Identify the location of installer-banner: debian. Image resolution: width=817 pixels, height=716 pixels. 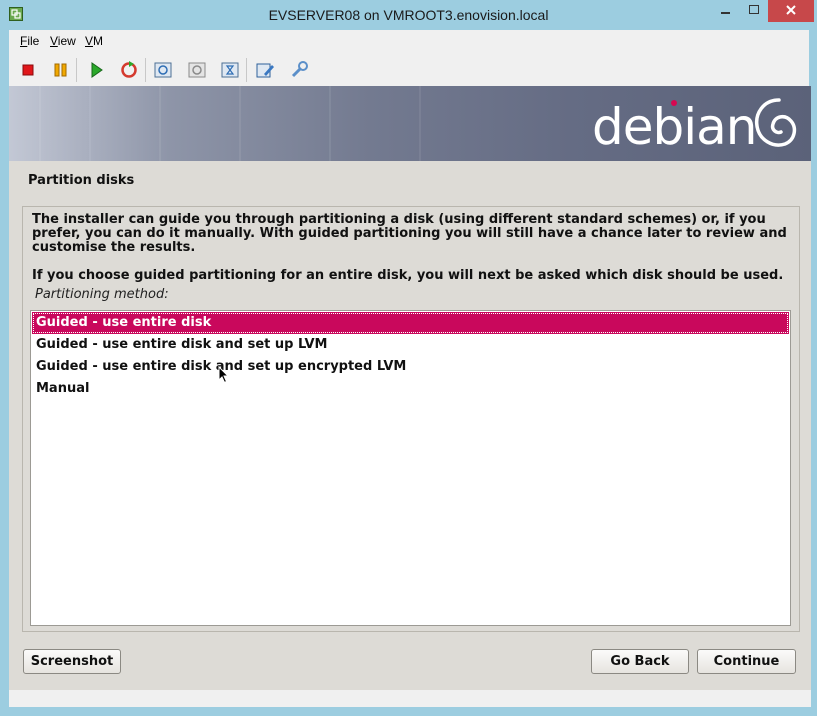
(410, 123).